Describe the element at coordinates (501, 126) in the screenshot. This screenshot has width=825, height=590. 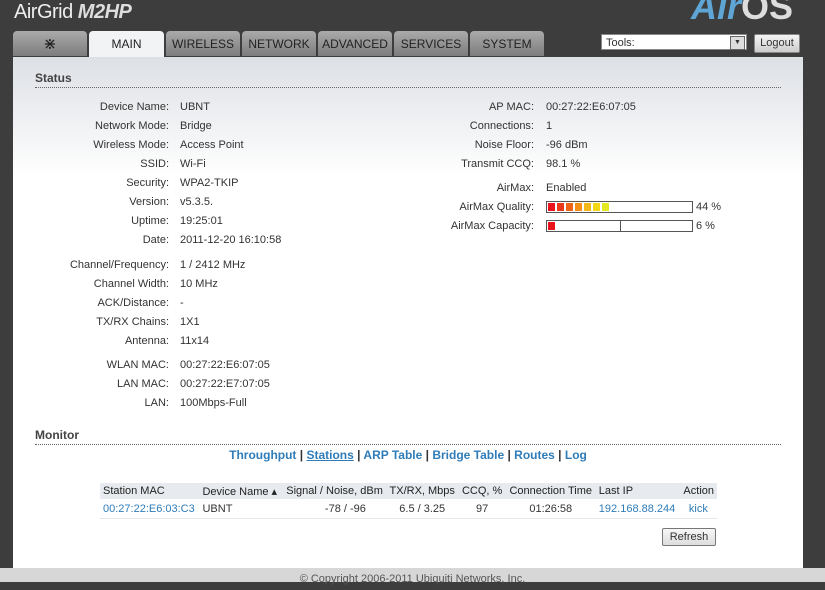
I see `field-label: Connections:` at that location.